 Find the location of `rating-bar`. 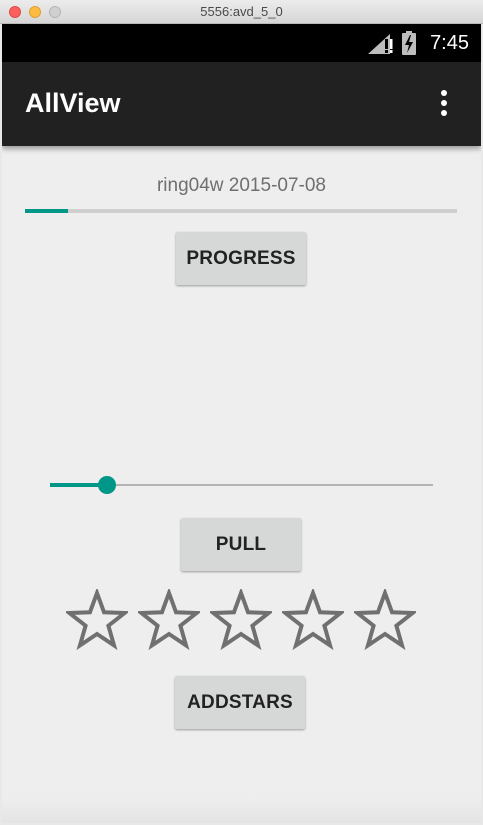

rating-bar is located at coordinates (246, 620).